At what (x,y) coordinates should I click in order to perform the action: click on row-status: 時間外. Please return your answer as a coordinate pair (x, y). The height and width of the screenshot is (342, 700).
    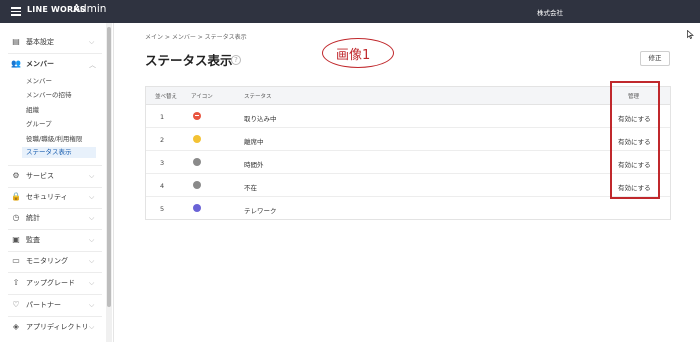
    Looking at the image, I should click on (254, 165).